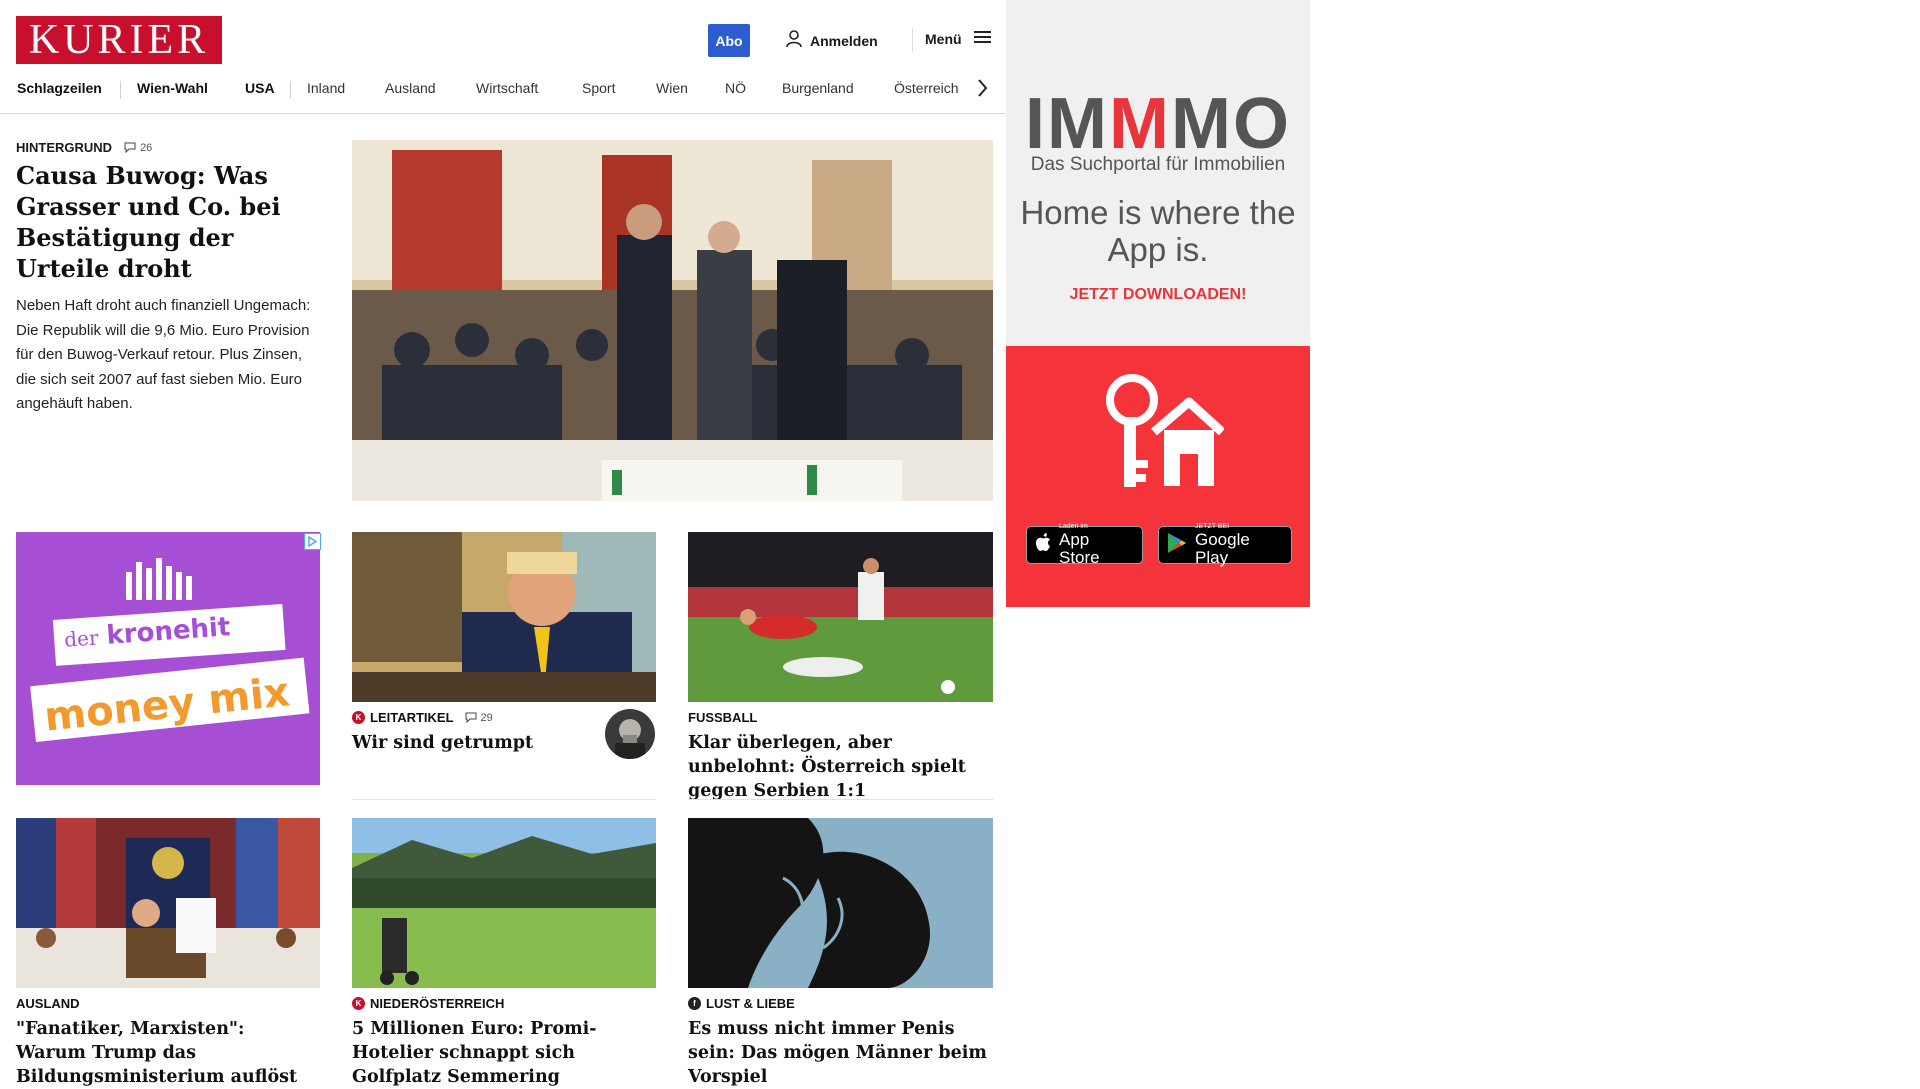 The image size is (1920, 1089). What do you see at coordinates (412, 717) in the screenshot?
I see `card-1-category: LEITARTIKEL` at bounding box center [412, 717].